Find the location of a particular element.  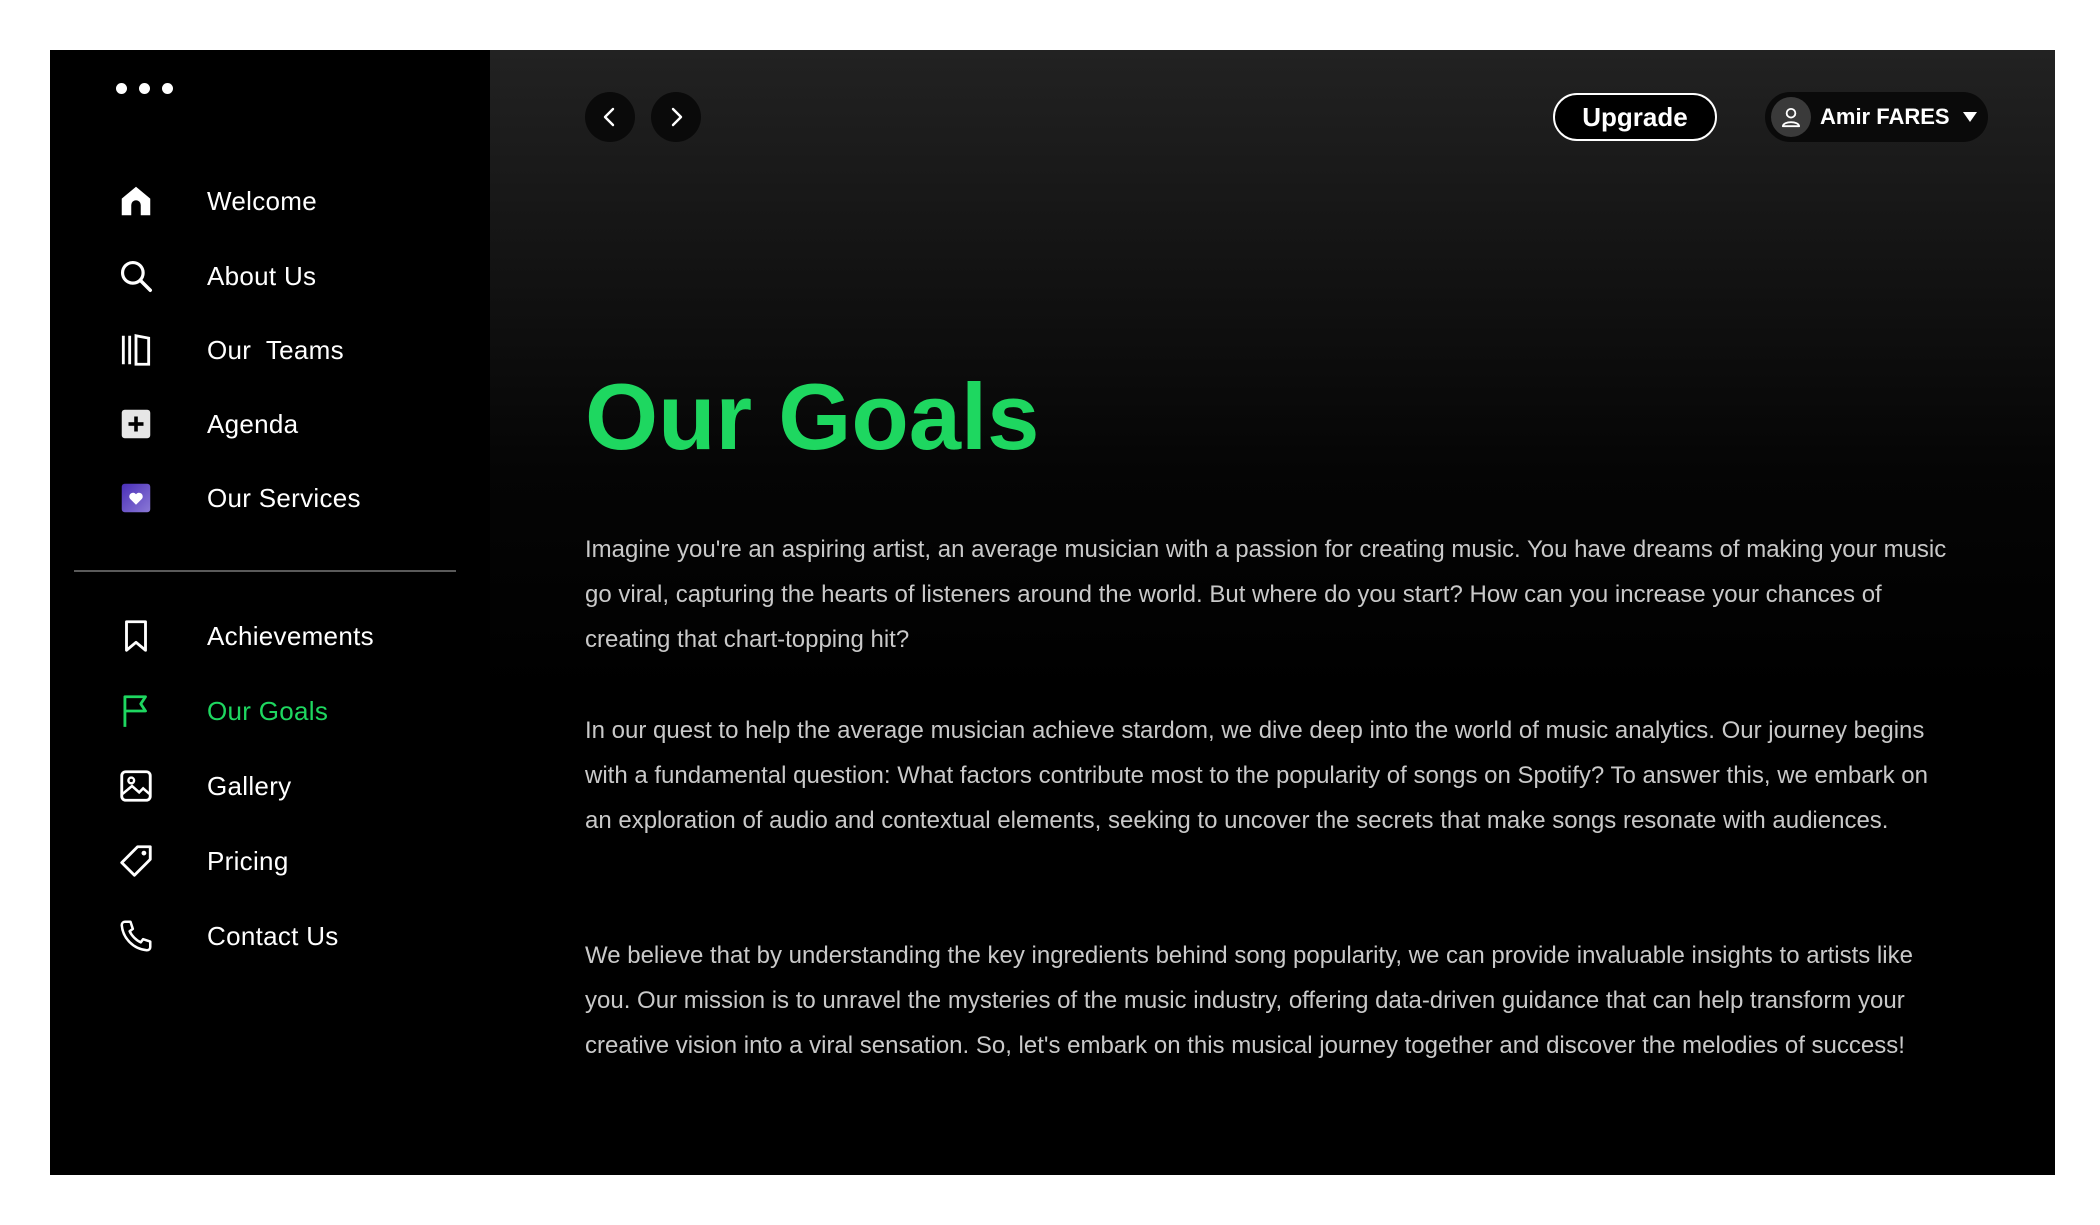

sidebar-item-agenda: Agenda is located at coordinates (294, 424).